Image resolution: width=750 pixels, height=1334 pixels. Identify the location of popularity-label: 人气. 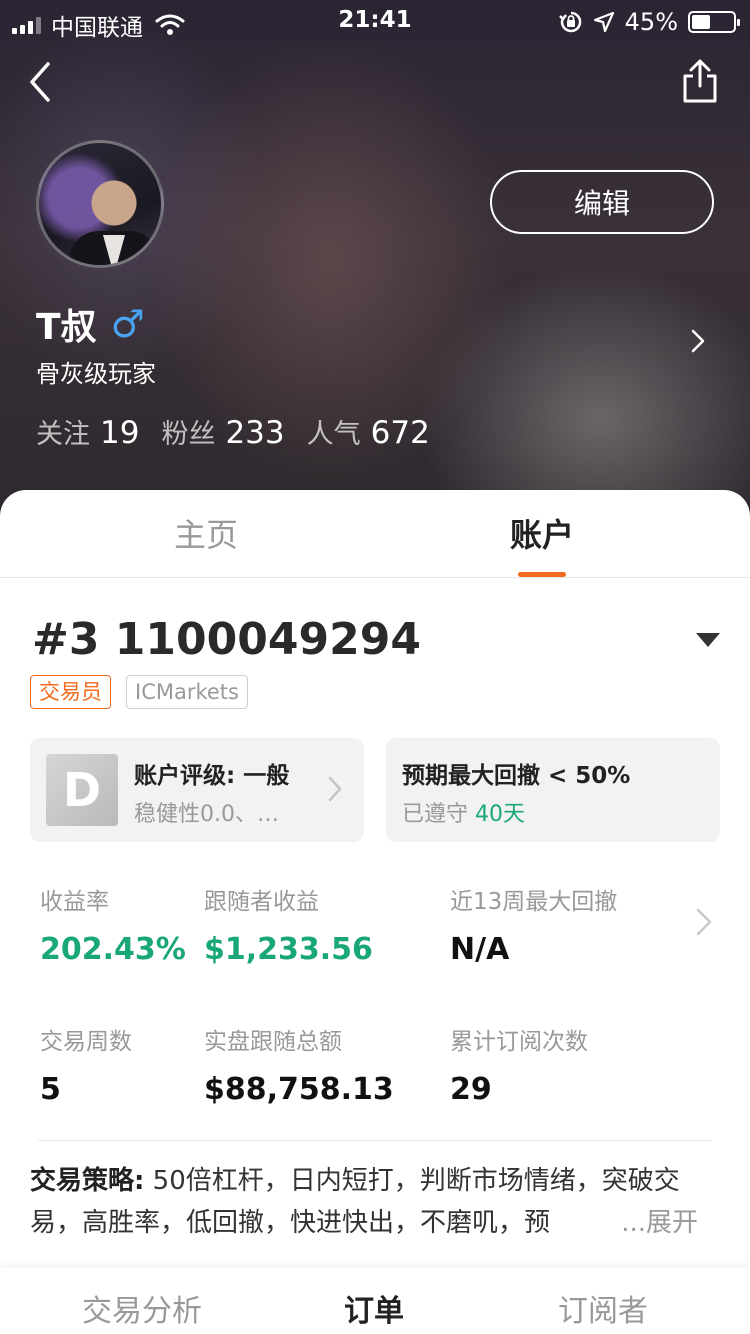
(333, 434).